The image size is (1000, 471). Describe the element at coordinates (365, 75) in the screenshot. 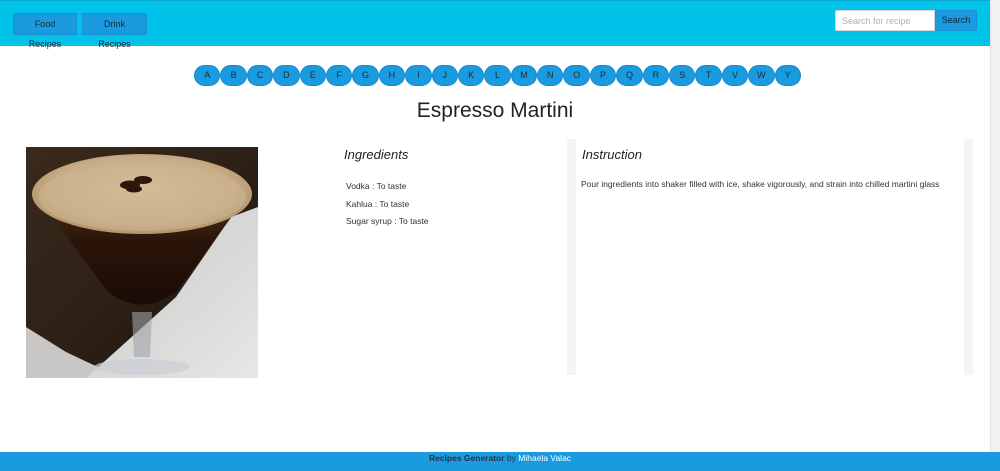

I see `letter-button-g: G` at that location.